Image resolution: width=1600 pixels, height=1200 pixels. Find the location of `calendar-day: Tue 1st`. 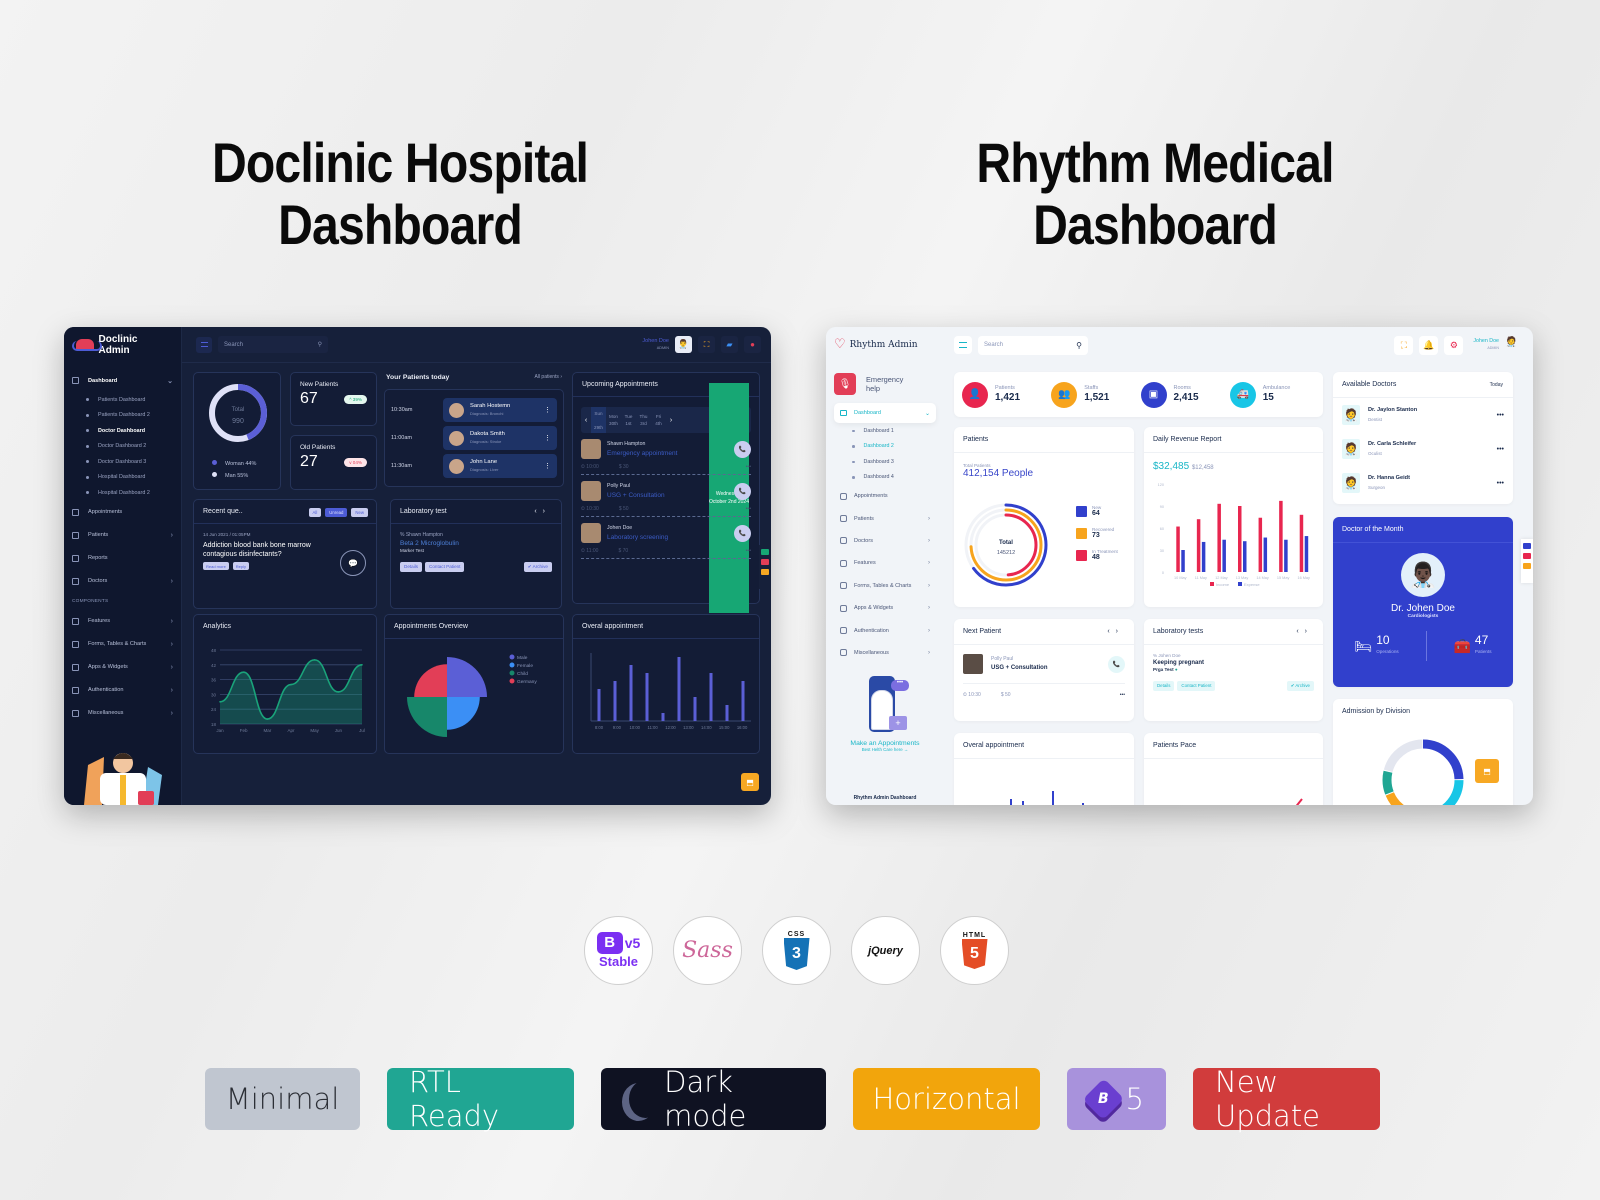

calendar-day: Tue 1st is located at coordinates (628, 420).